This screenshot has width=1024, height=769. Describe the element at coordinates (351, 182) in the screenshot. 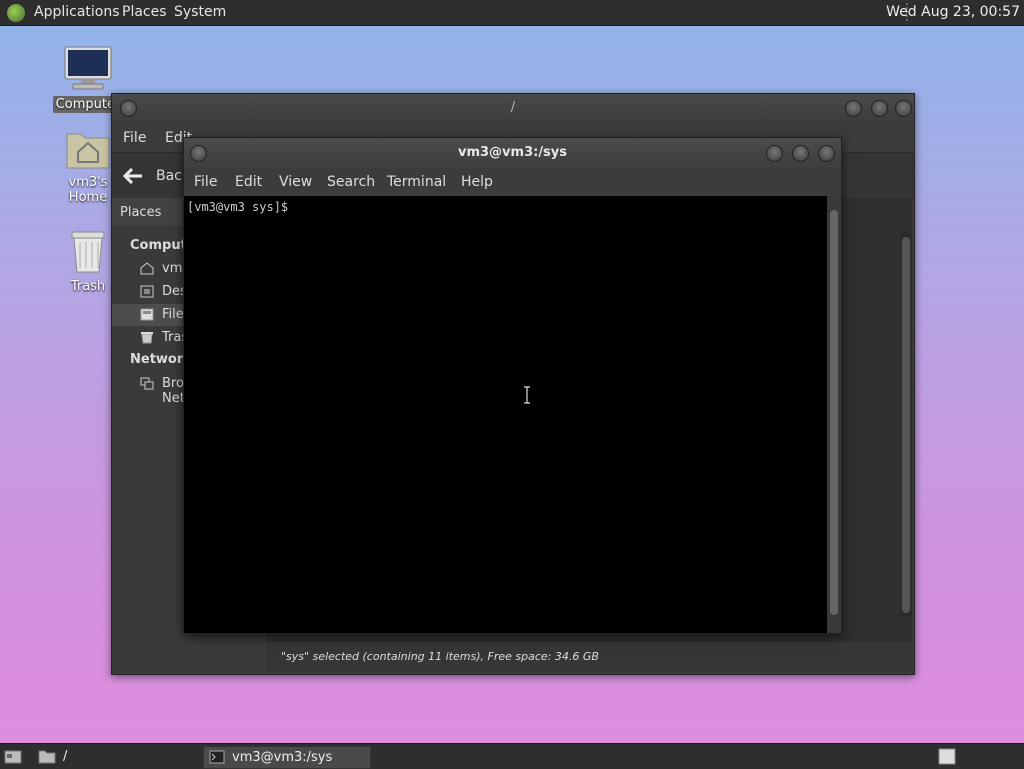

I see `menu-search: Search` at that location.